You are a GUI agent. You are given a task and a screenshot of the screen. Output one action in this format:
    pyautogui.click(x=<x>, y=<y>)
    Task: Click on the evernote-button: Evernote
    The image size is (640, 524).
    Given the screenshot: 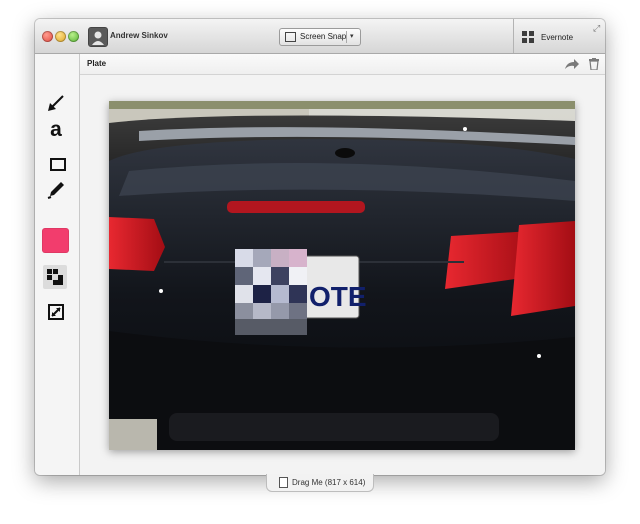 What is the action you would take?
    pyautogui.click(x=557, y=37)
    